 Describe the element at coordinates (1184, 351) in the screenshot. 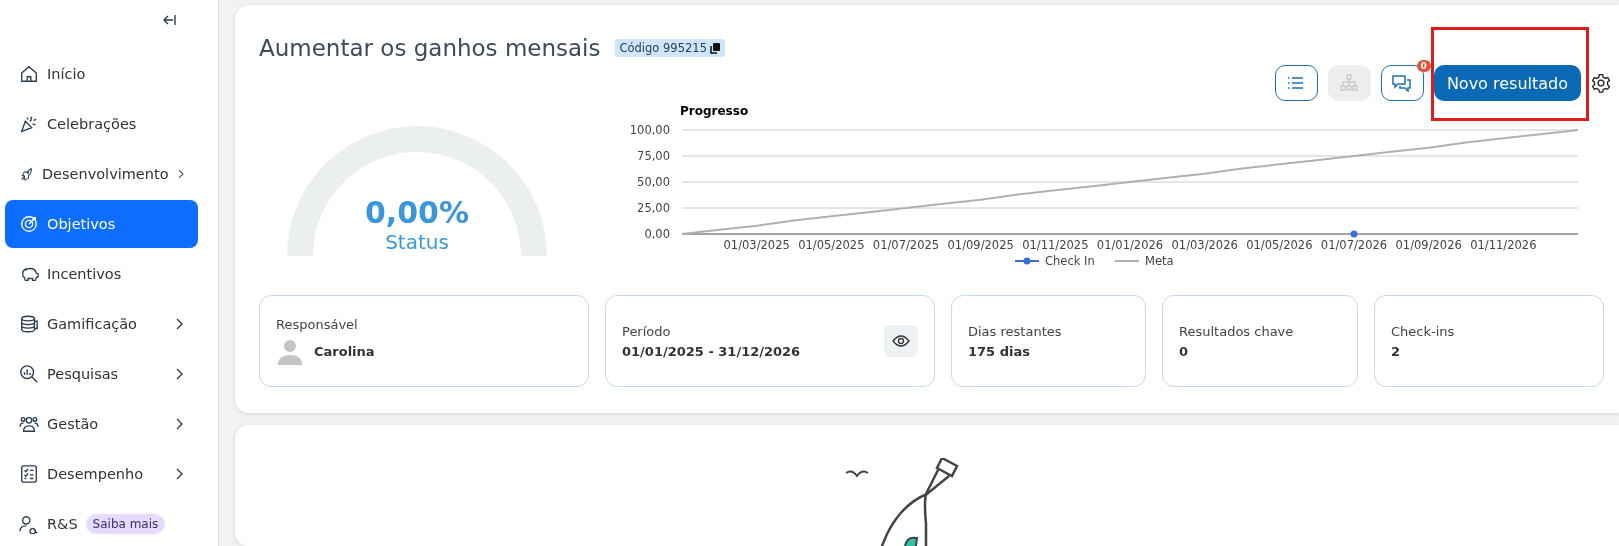

I see `info-value: 0` at that location.